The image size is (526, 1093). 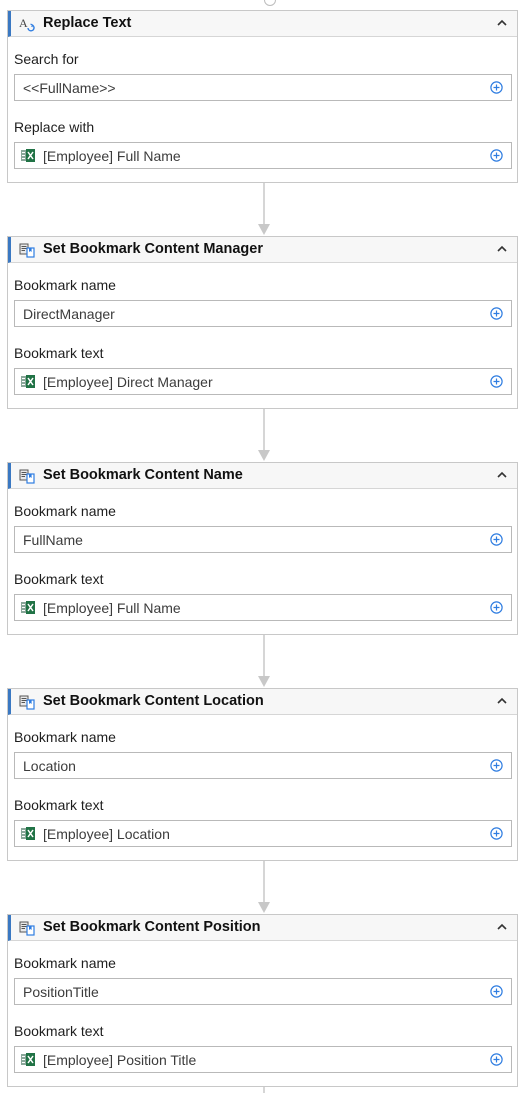 I want to click on field-value: [Employee] Location, so click(x=106, y=834).